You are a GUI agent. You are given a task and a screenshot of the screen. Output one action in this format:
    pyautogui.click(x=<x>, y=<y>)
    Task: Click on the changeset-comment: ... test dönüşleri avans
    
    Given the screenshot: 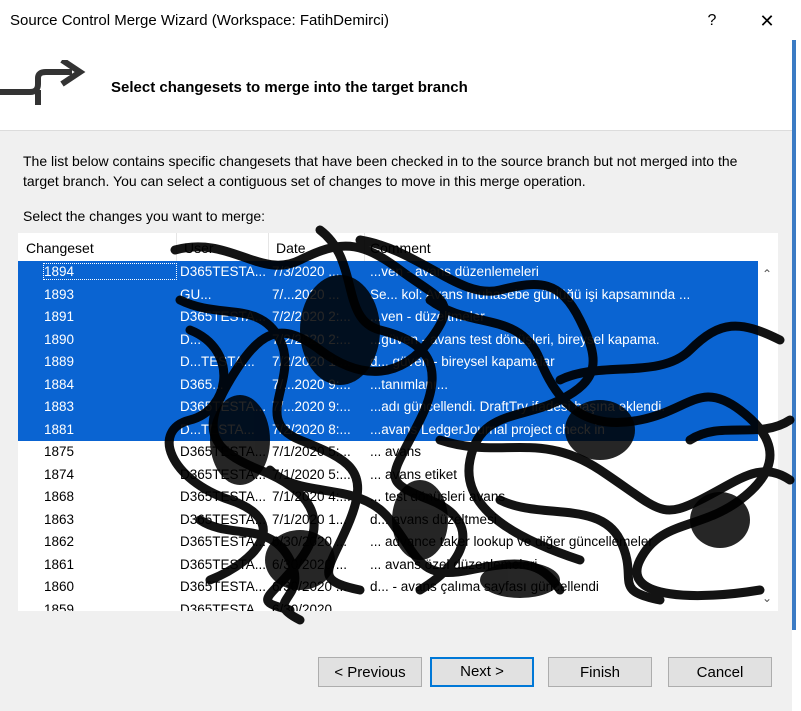 What is the action you would take?
    pyautogui.click(x=438, y=496)
    